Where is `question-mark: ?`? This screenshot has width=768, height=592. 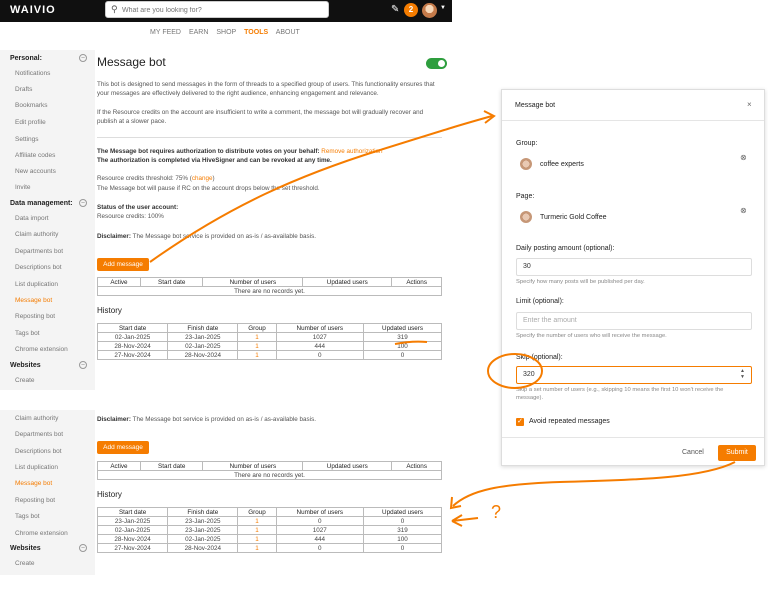 question-mark: ? is located at coordinates (496, 512).